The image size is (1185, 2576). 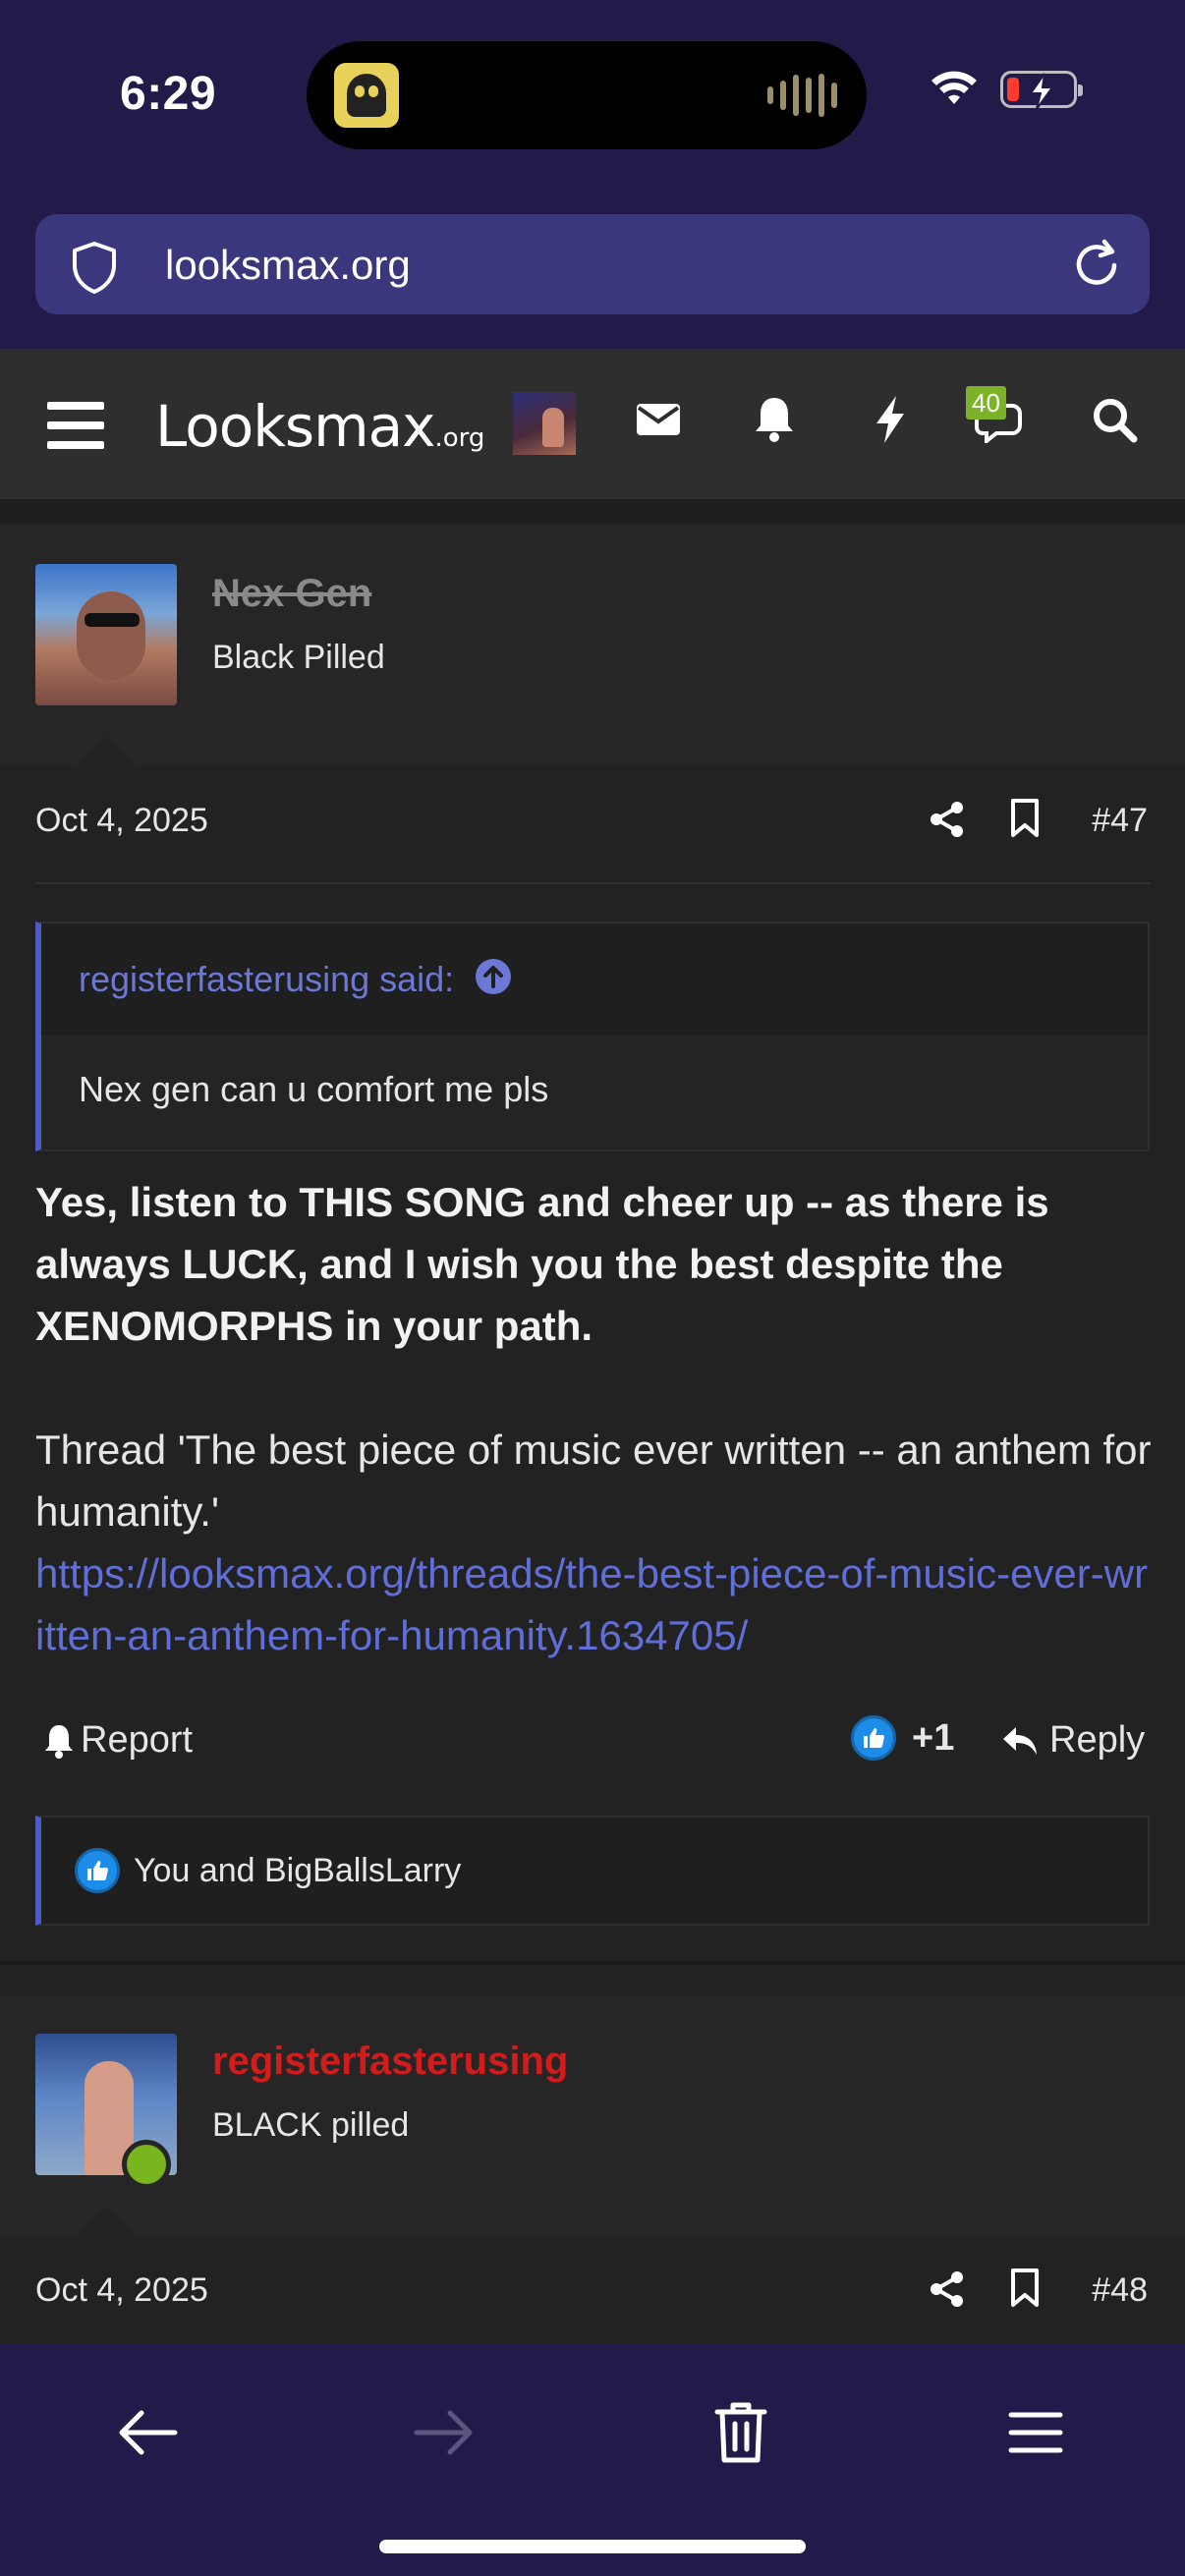 What do you see at coordinates (658, 419) in the screenshot?
I see `envelope-icon` at bounding box center [658, 419].